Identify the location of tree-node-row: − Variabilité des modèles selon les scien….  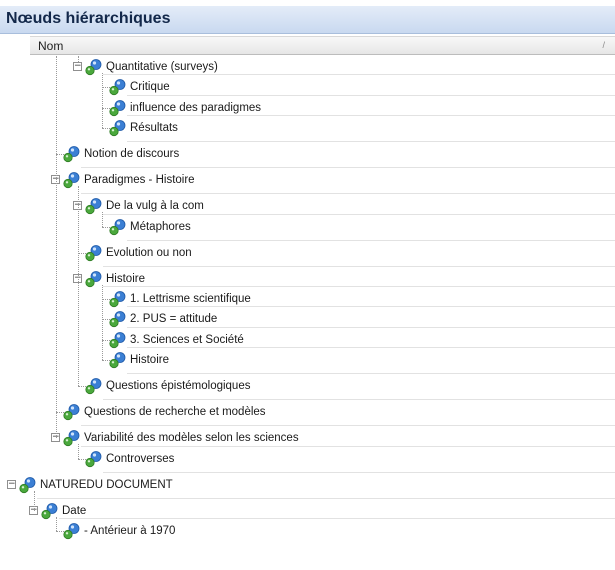
(307, 438).